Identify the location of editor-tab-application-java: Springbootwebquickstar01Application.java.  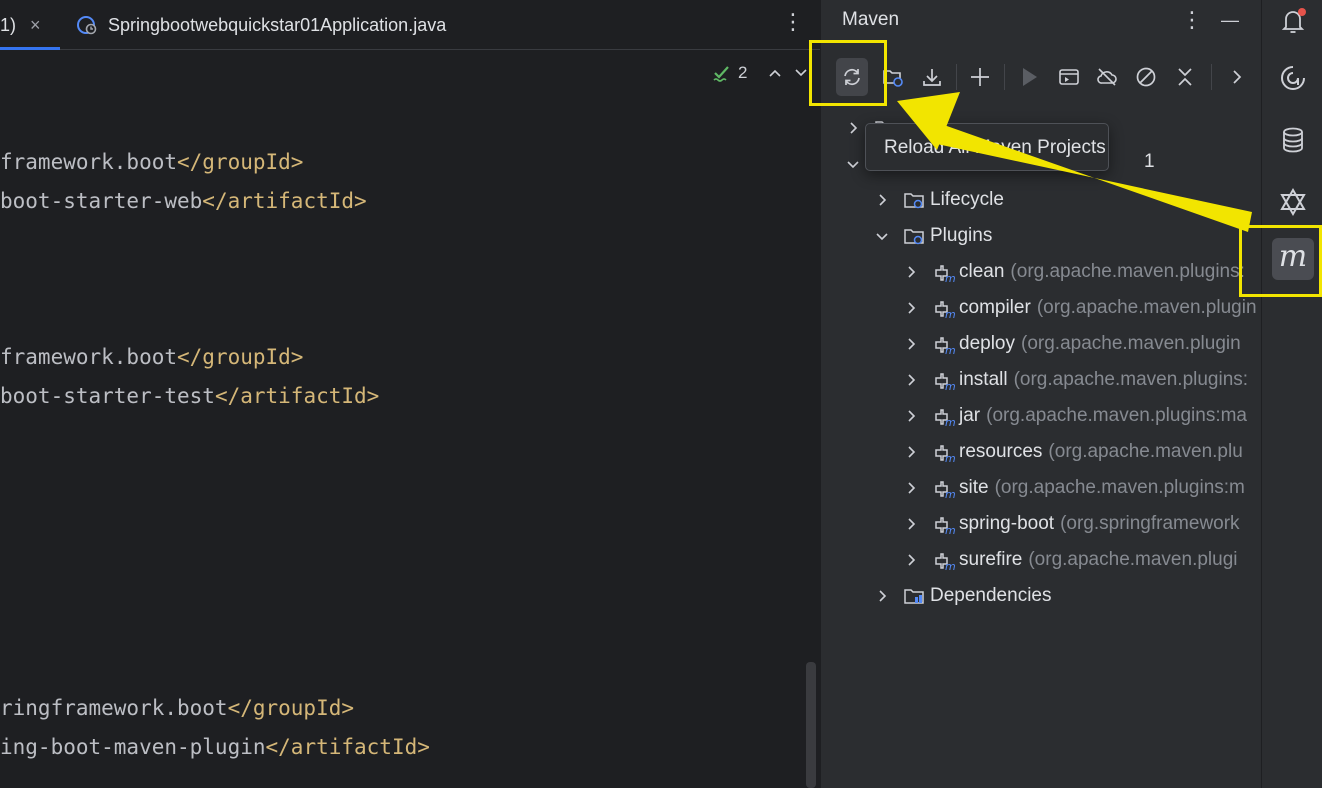
(261, 25).